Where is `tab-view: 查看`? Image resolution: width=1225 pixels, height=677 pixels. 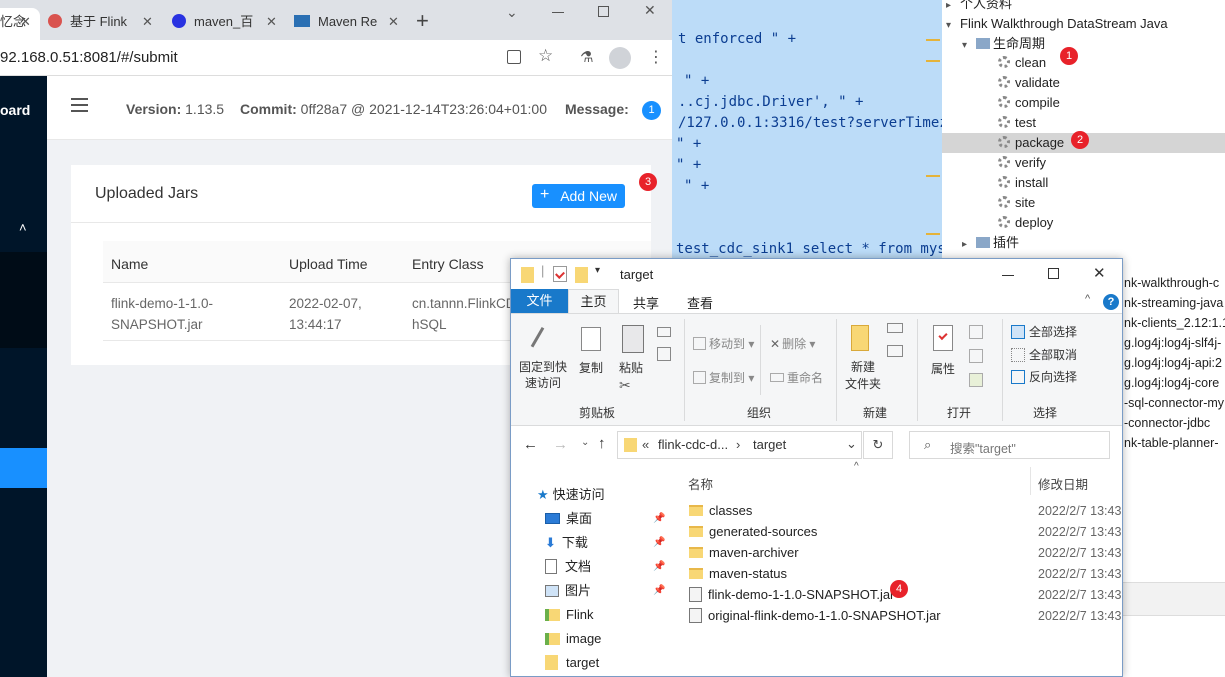 tab-view: 查看 is located at coordinates (700, 302).